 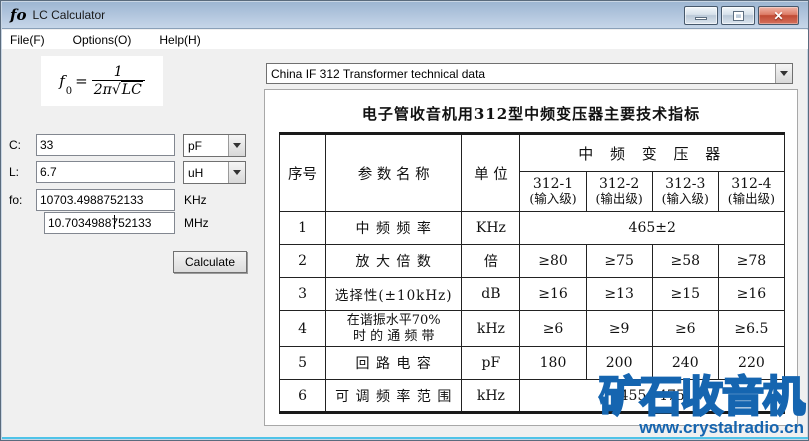 I want to click on minimize-button, so click(x=701, y=15).